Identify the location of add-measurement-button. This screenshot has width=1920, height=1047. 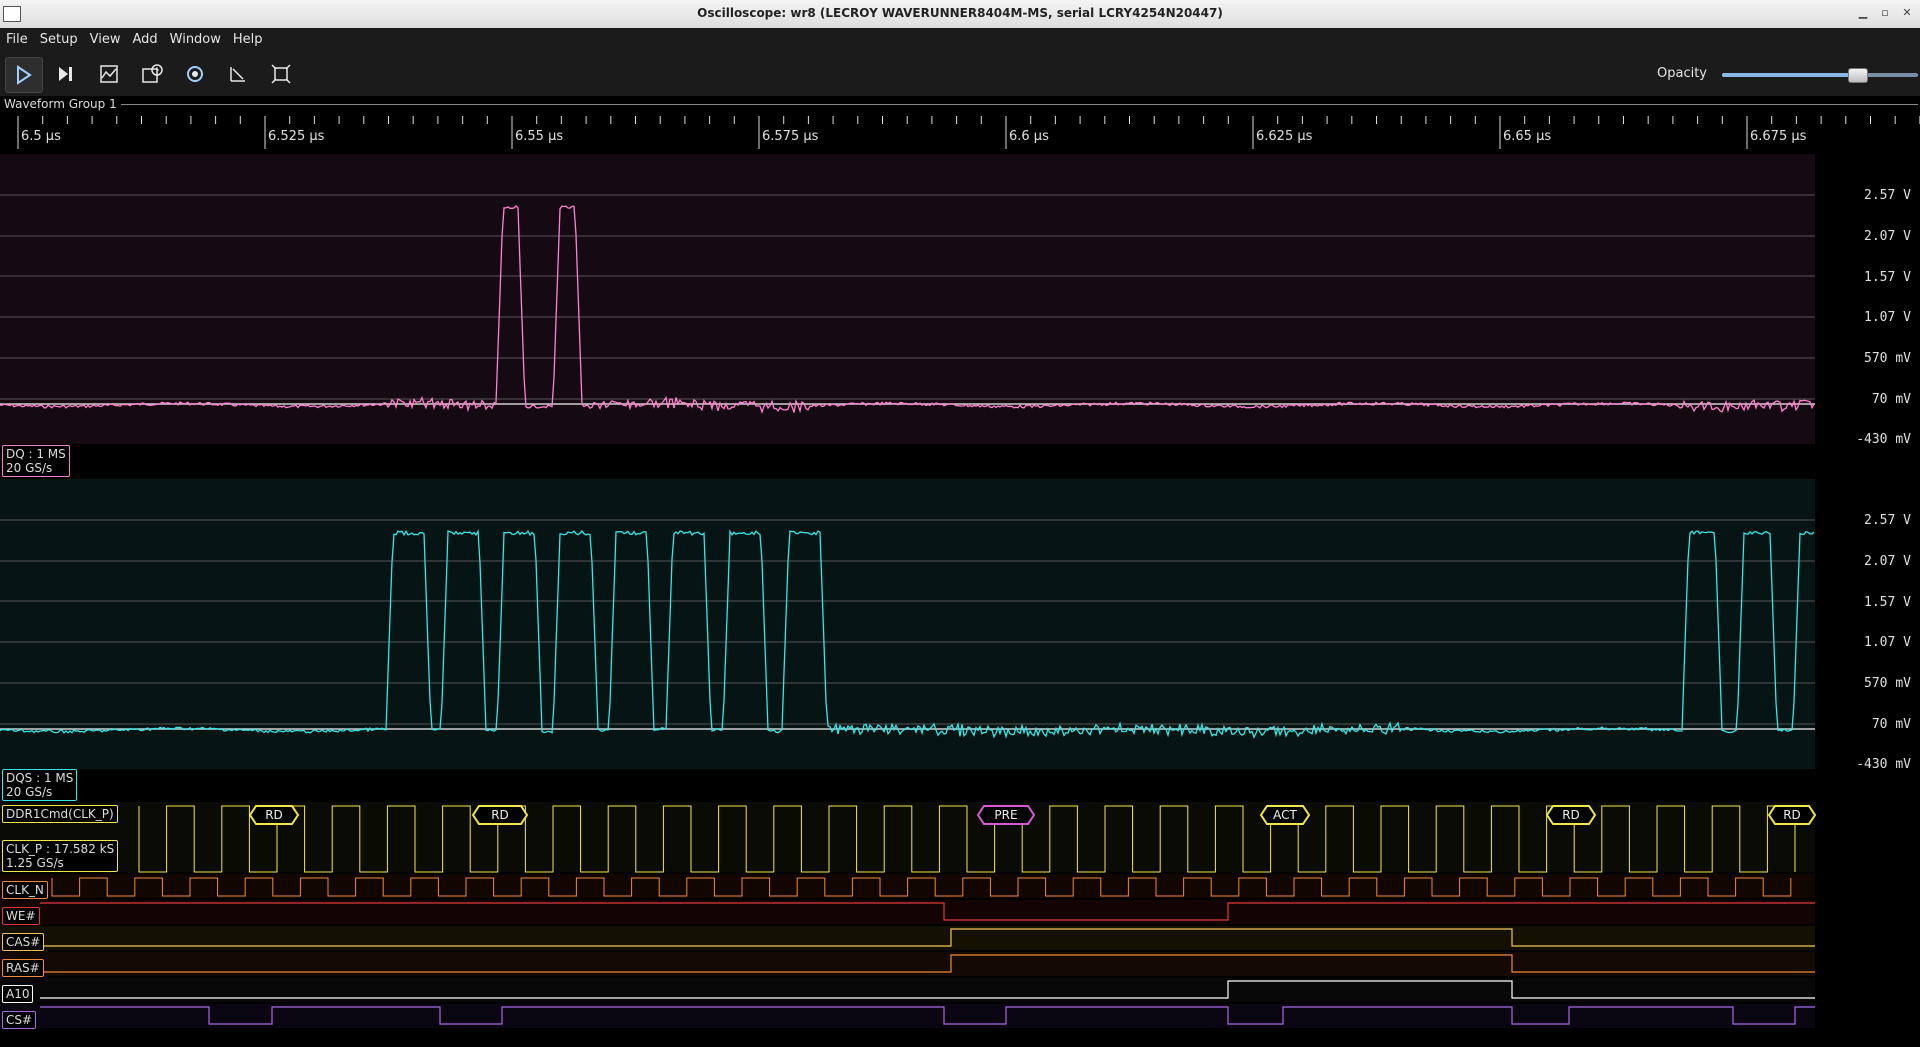
(152, 74).